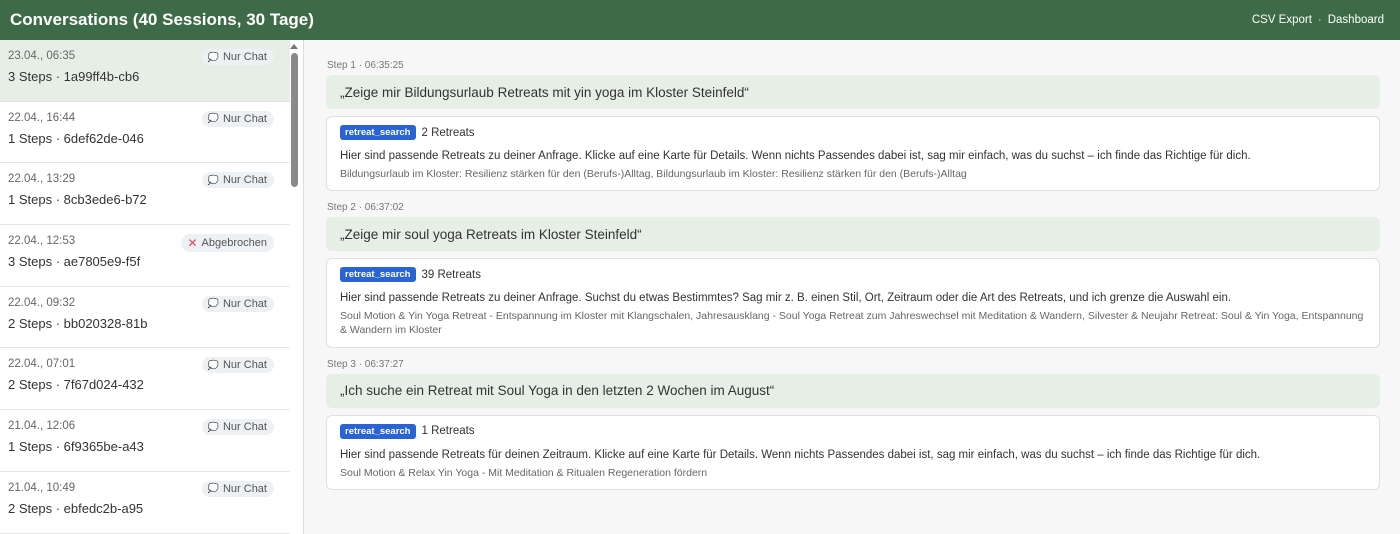 The image size is (1400, 534). I want to click on result-count: 2 Retreats, so click(448, 132).